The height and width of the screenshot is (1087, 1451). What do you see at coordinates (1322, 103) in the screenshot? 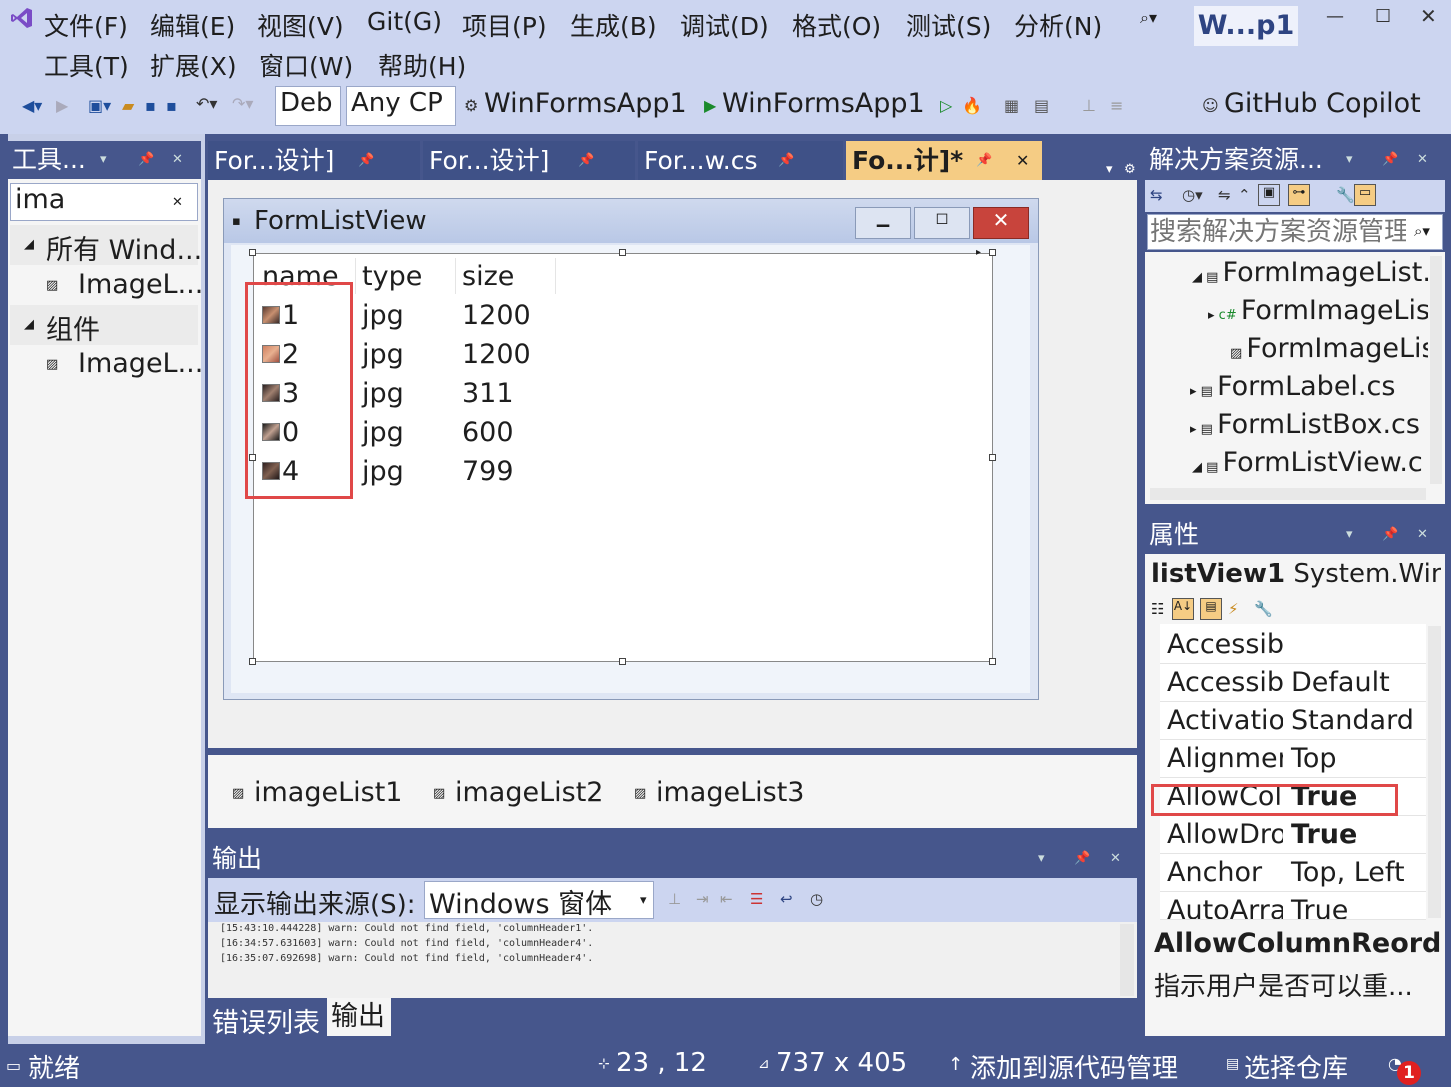
I see `github-copilot-button: GitHub Copilot` at bounding box center [1322, 103].